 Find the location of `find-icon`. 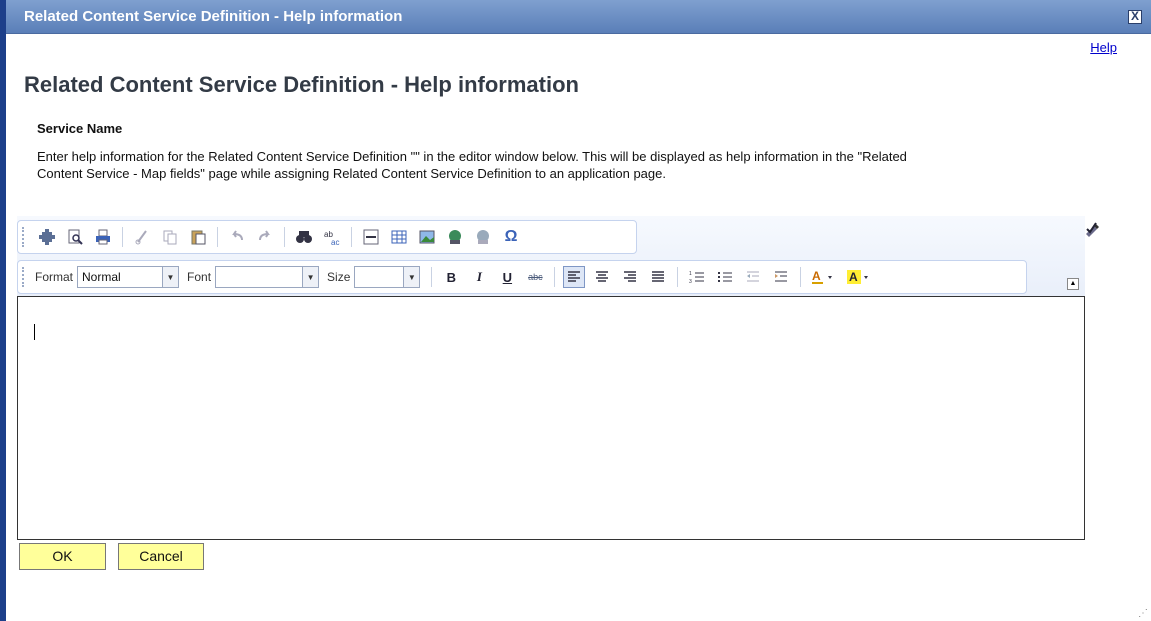

find-icon is located at coordinates (304, 237).